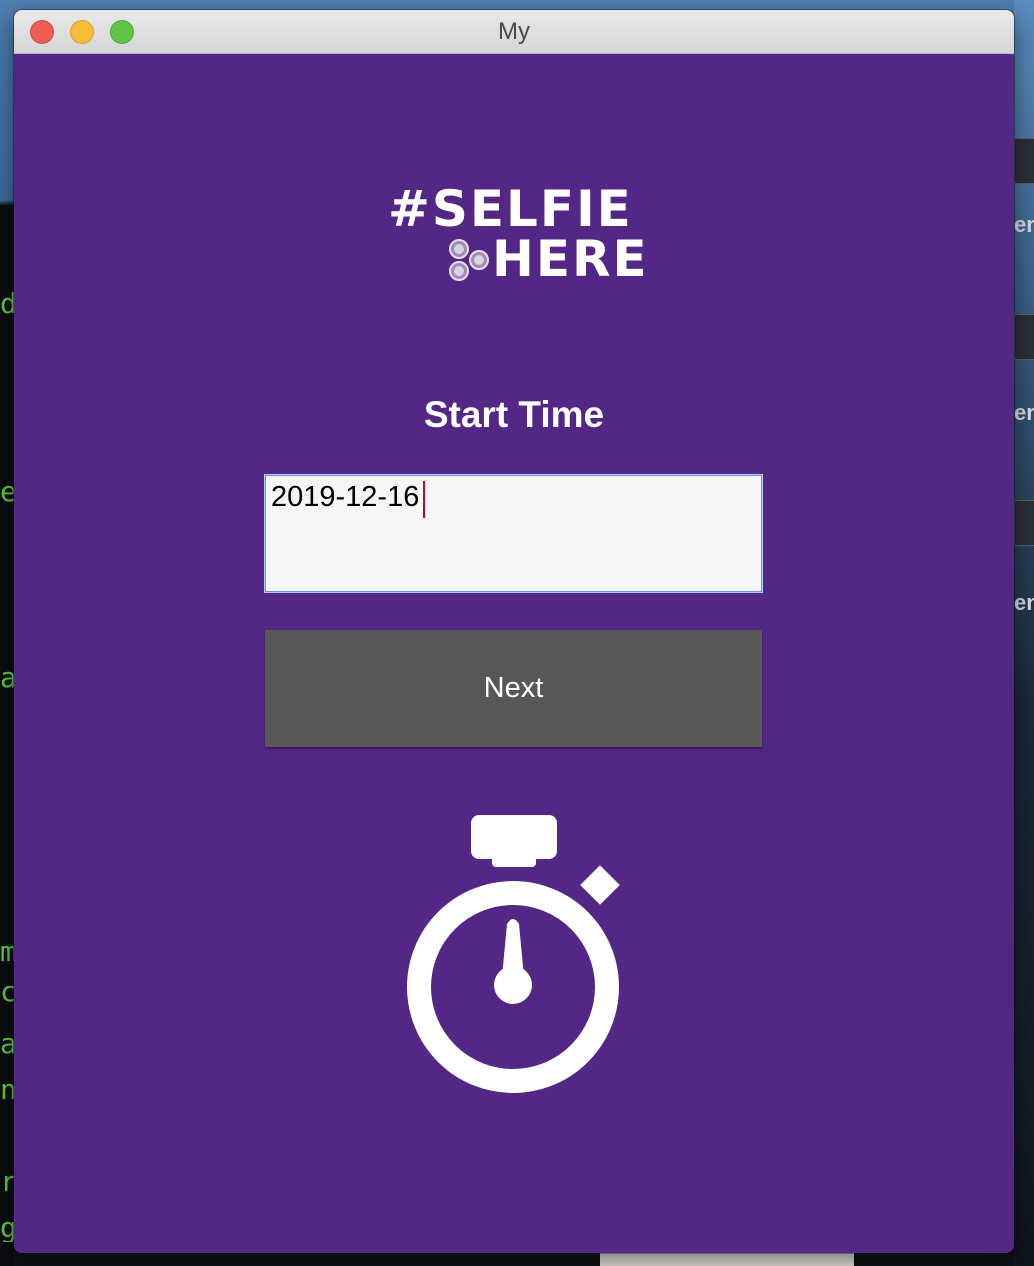 The image size is (1034, 1266). Describe the element at coordinates (510, 209) in the screenshot. I see `logo-line-selfie: #SELFIE` at that location.